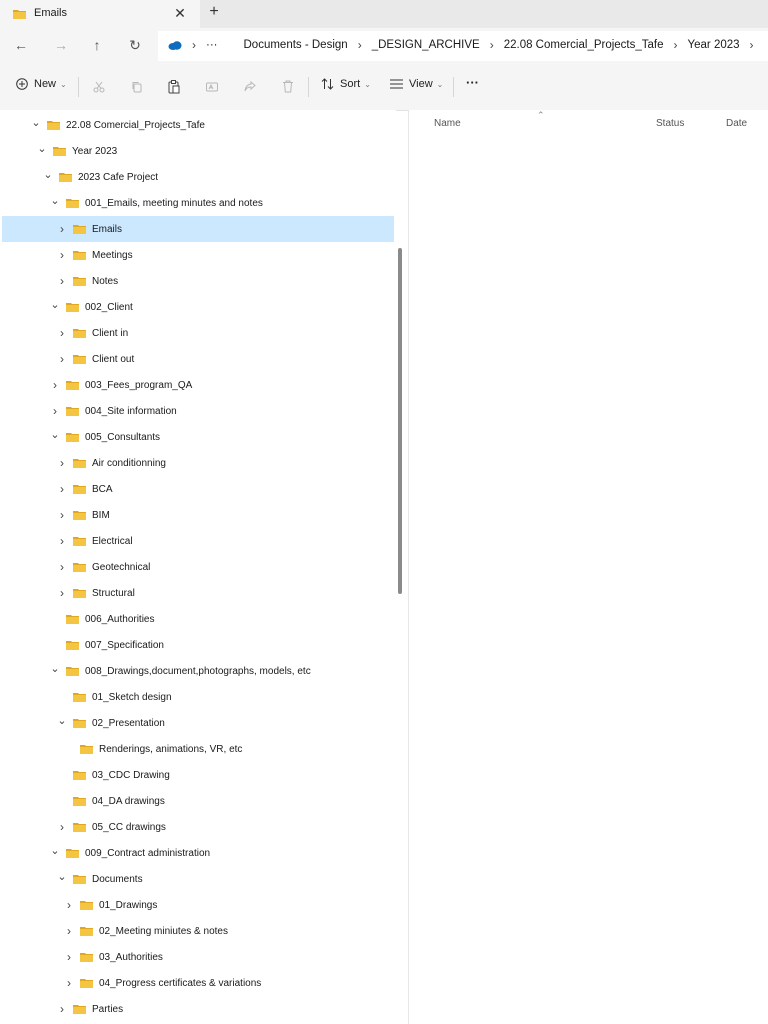 The width and height of the screenshot is (768, 1024). I want to click on tree-item: ⌄ 005_Consultants, so click(198, 437).